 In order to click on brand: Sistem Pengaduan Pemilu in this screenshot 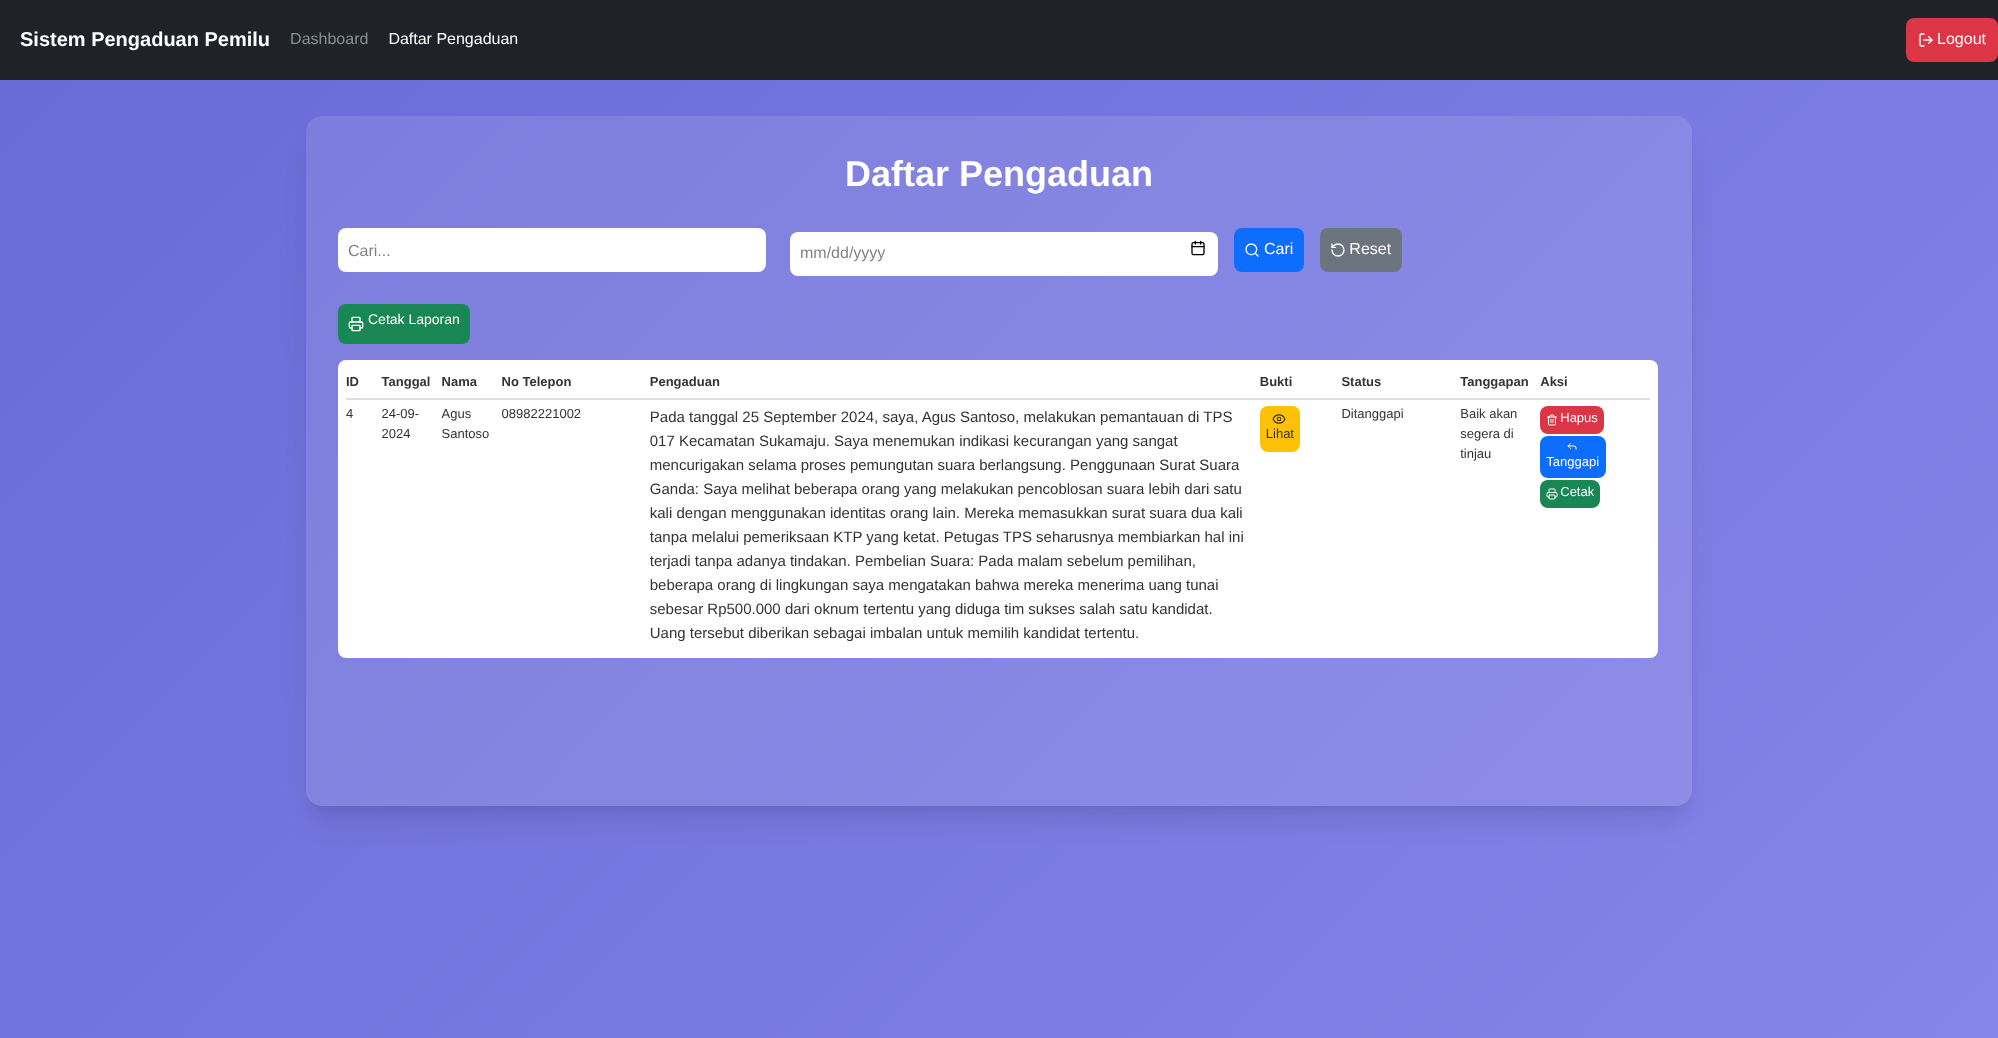, I will do `click(145, 40)`.